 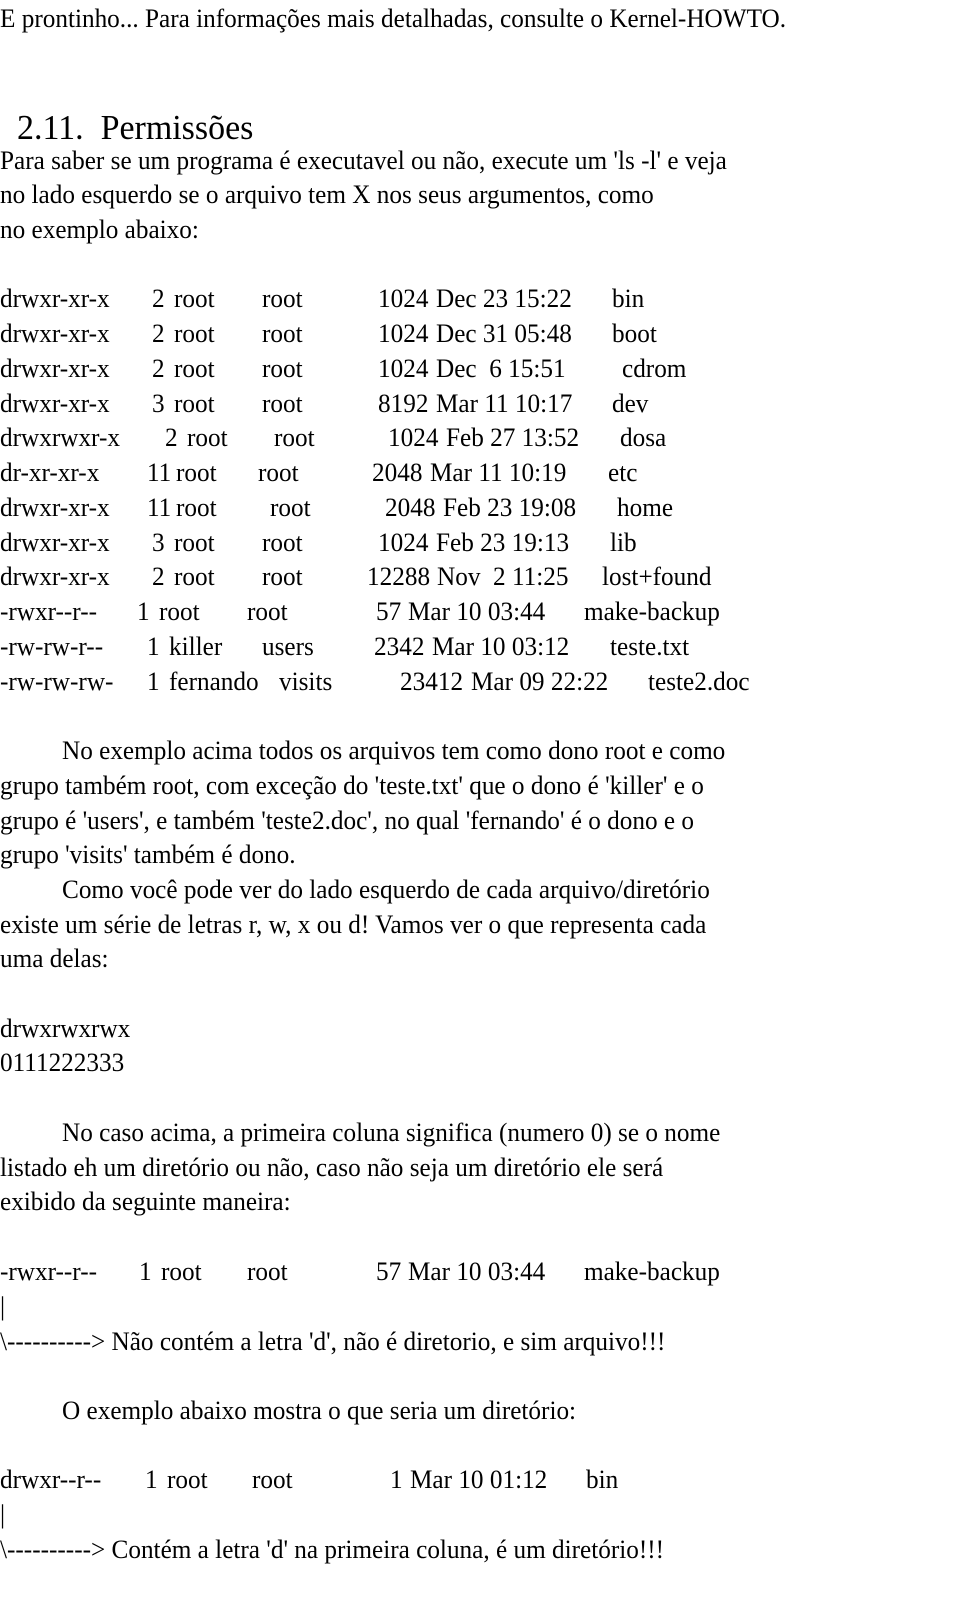 I want to click on listing-date: Feb 27 13:52, so click(x=513, y=437).